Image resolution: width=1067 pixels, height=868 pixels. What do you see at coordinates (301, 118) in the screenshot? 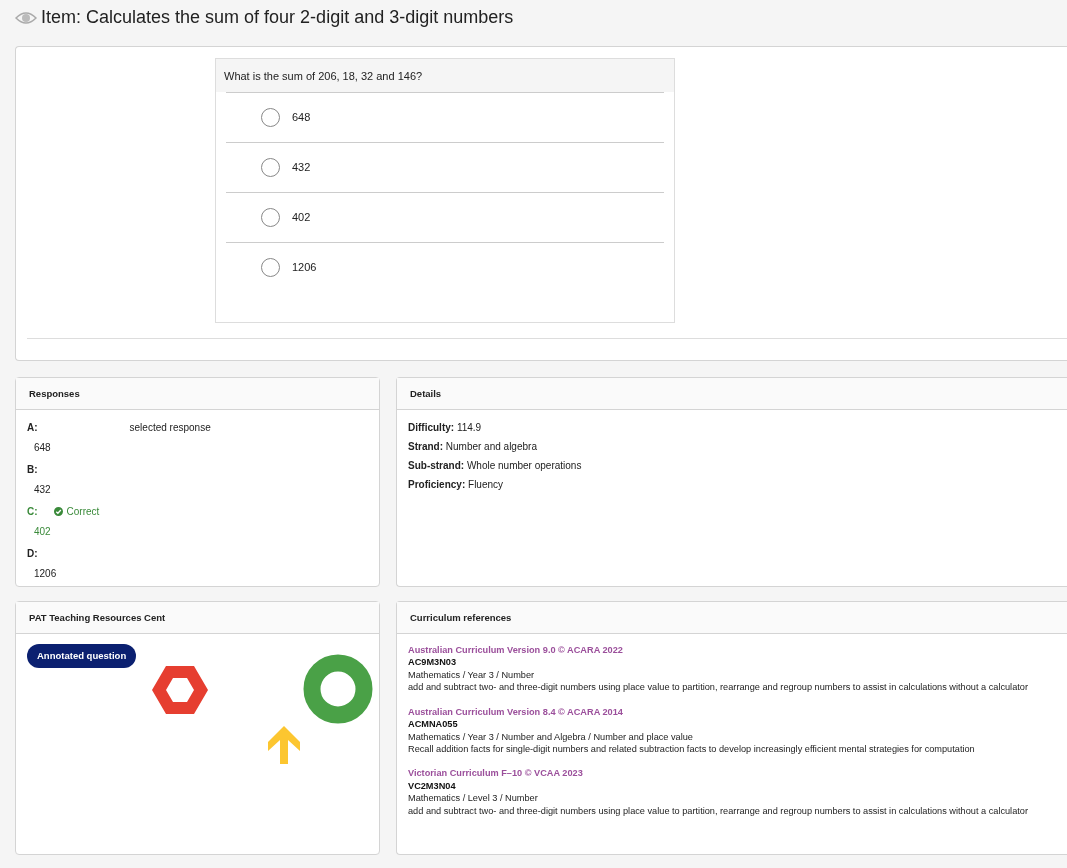
I see `option-label: 648` at bounding box center [301, 118].